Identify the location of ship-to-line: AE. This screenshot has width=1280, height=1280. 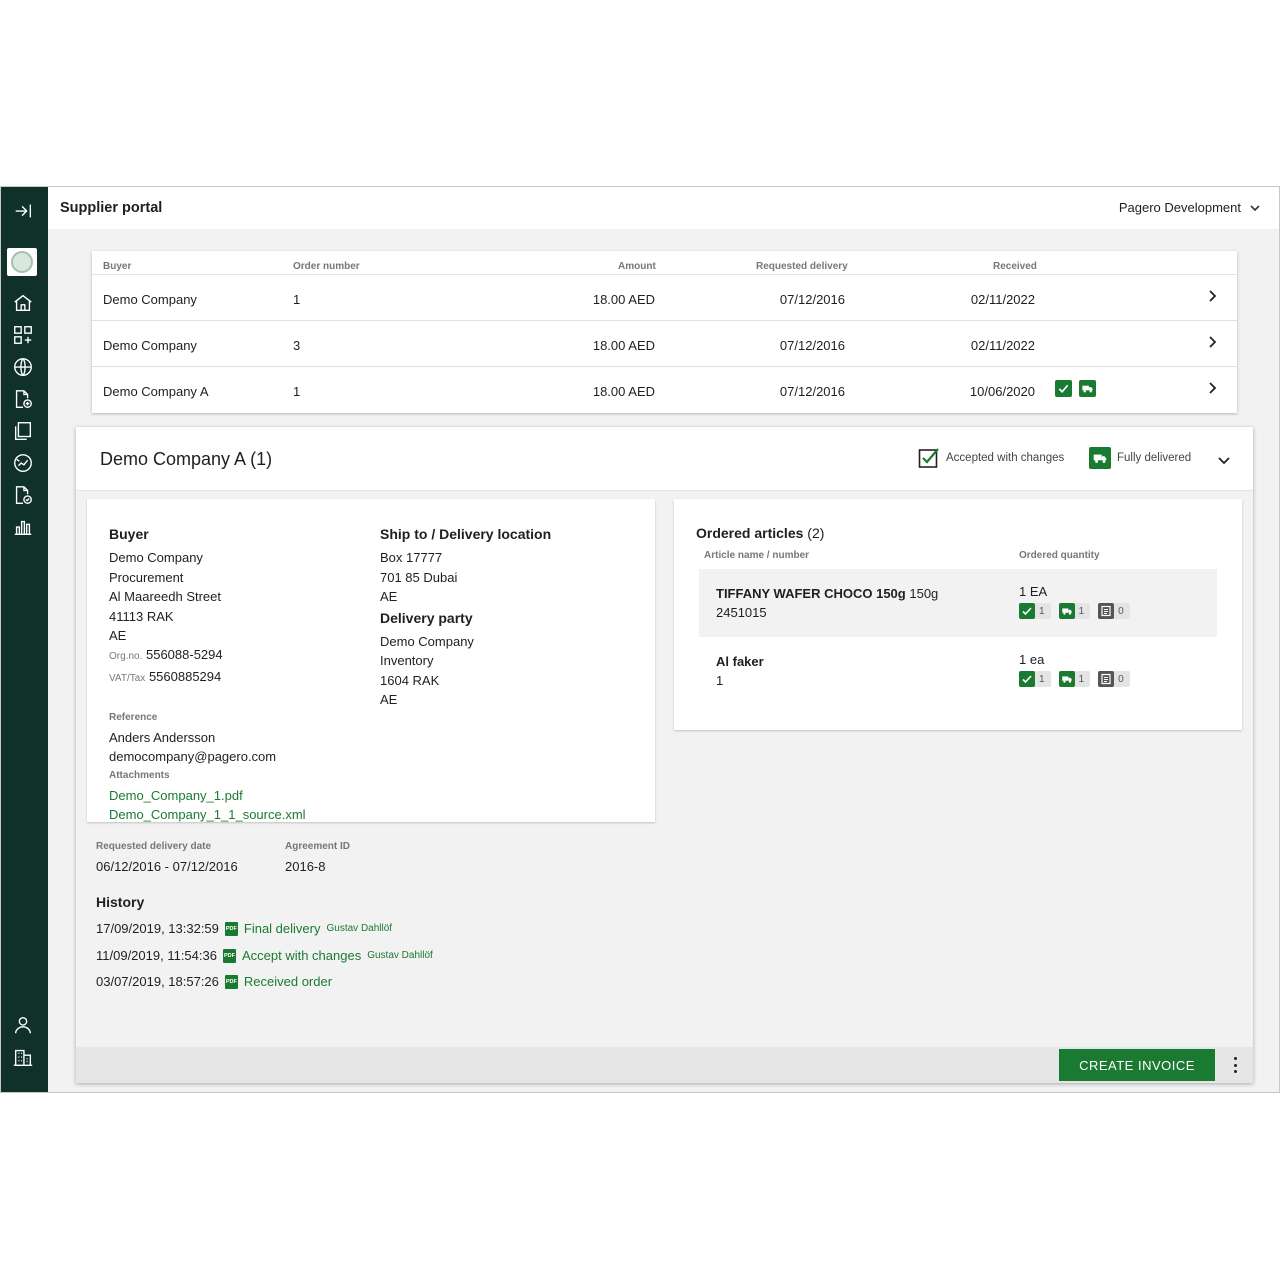
(389, 597).